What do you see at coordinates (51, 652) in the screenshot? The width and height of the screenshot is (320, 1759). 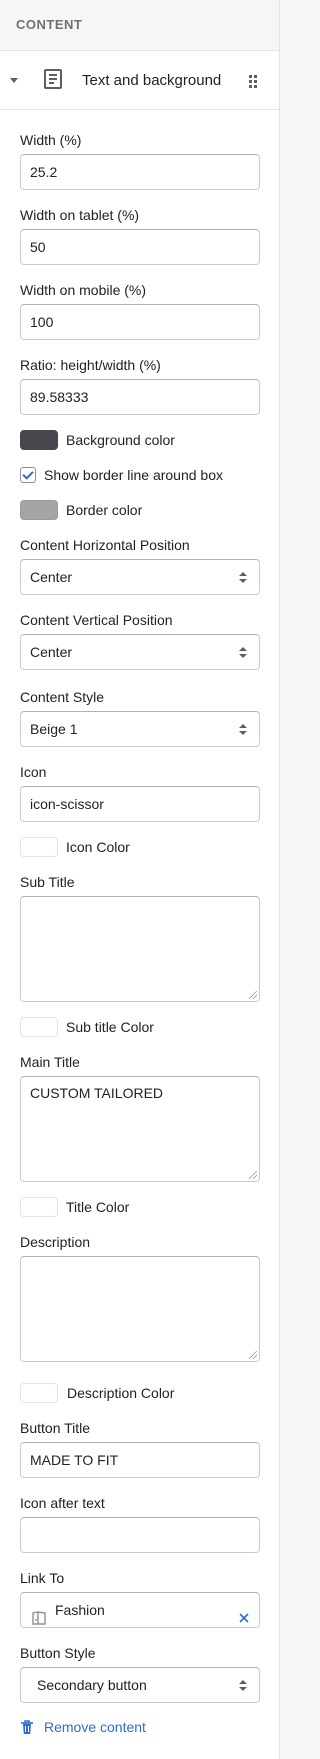 I see `content-v-position-value: Center` at bounding box center [51, 652].